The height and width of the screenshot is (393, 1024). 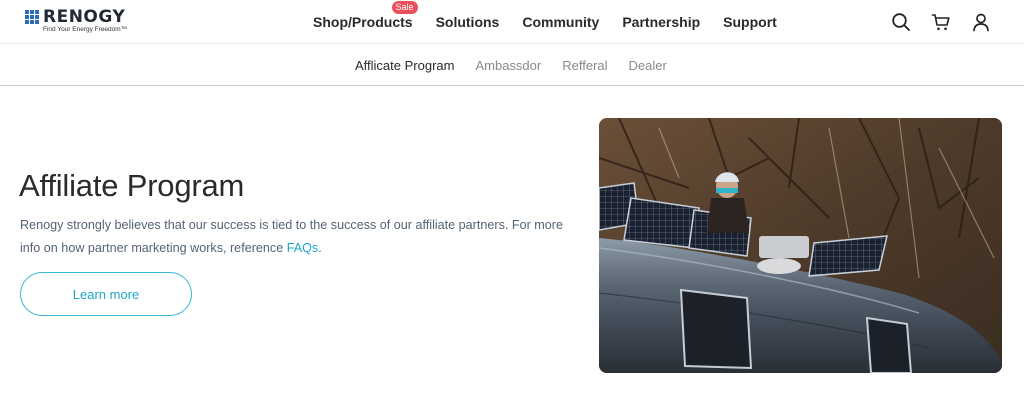 What do you see at coordinates (981, 22) in the screenshot?
I see `user-icon` at bounding box center [981, 22].